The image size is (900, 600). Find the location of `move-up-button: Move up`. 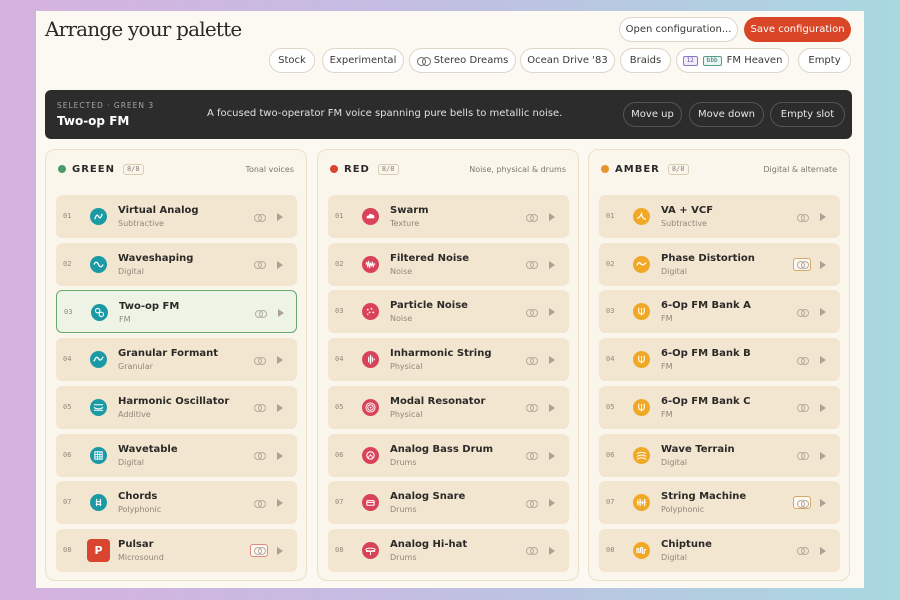

move-up-button: Move up is located at coordinates (652, 114).